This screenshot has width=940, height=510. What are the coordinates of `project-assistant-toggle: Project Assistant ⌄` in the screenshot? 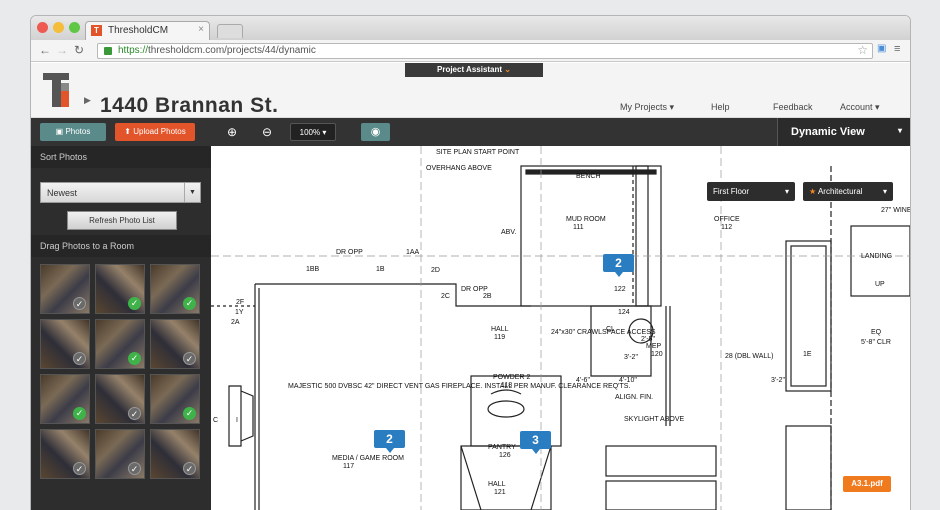 It's located at (474, 70).